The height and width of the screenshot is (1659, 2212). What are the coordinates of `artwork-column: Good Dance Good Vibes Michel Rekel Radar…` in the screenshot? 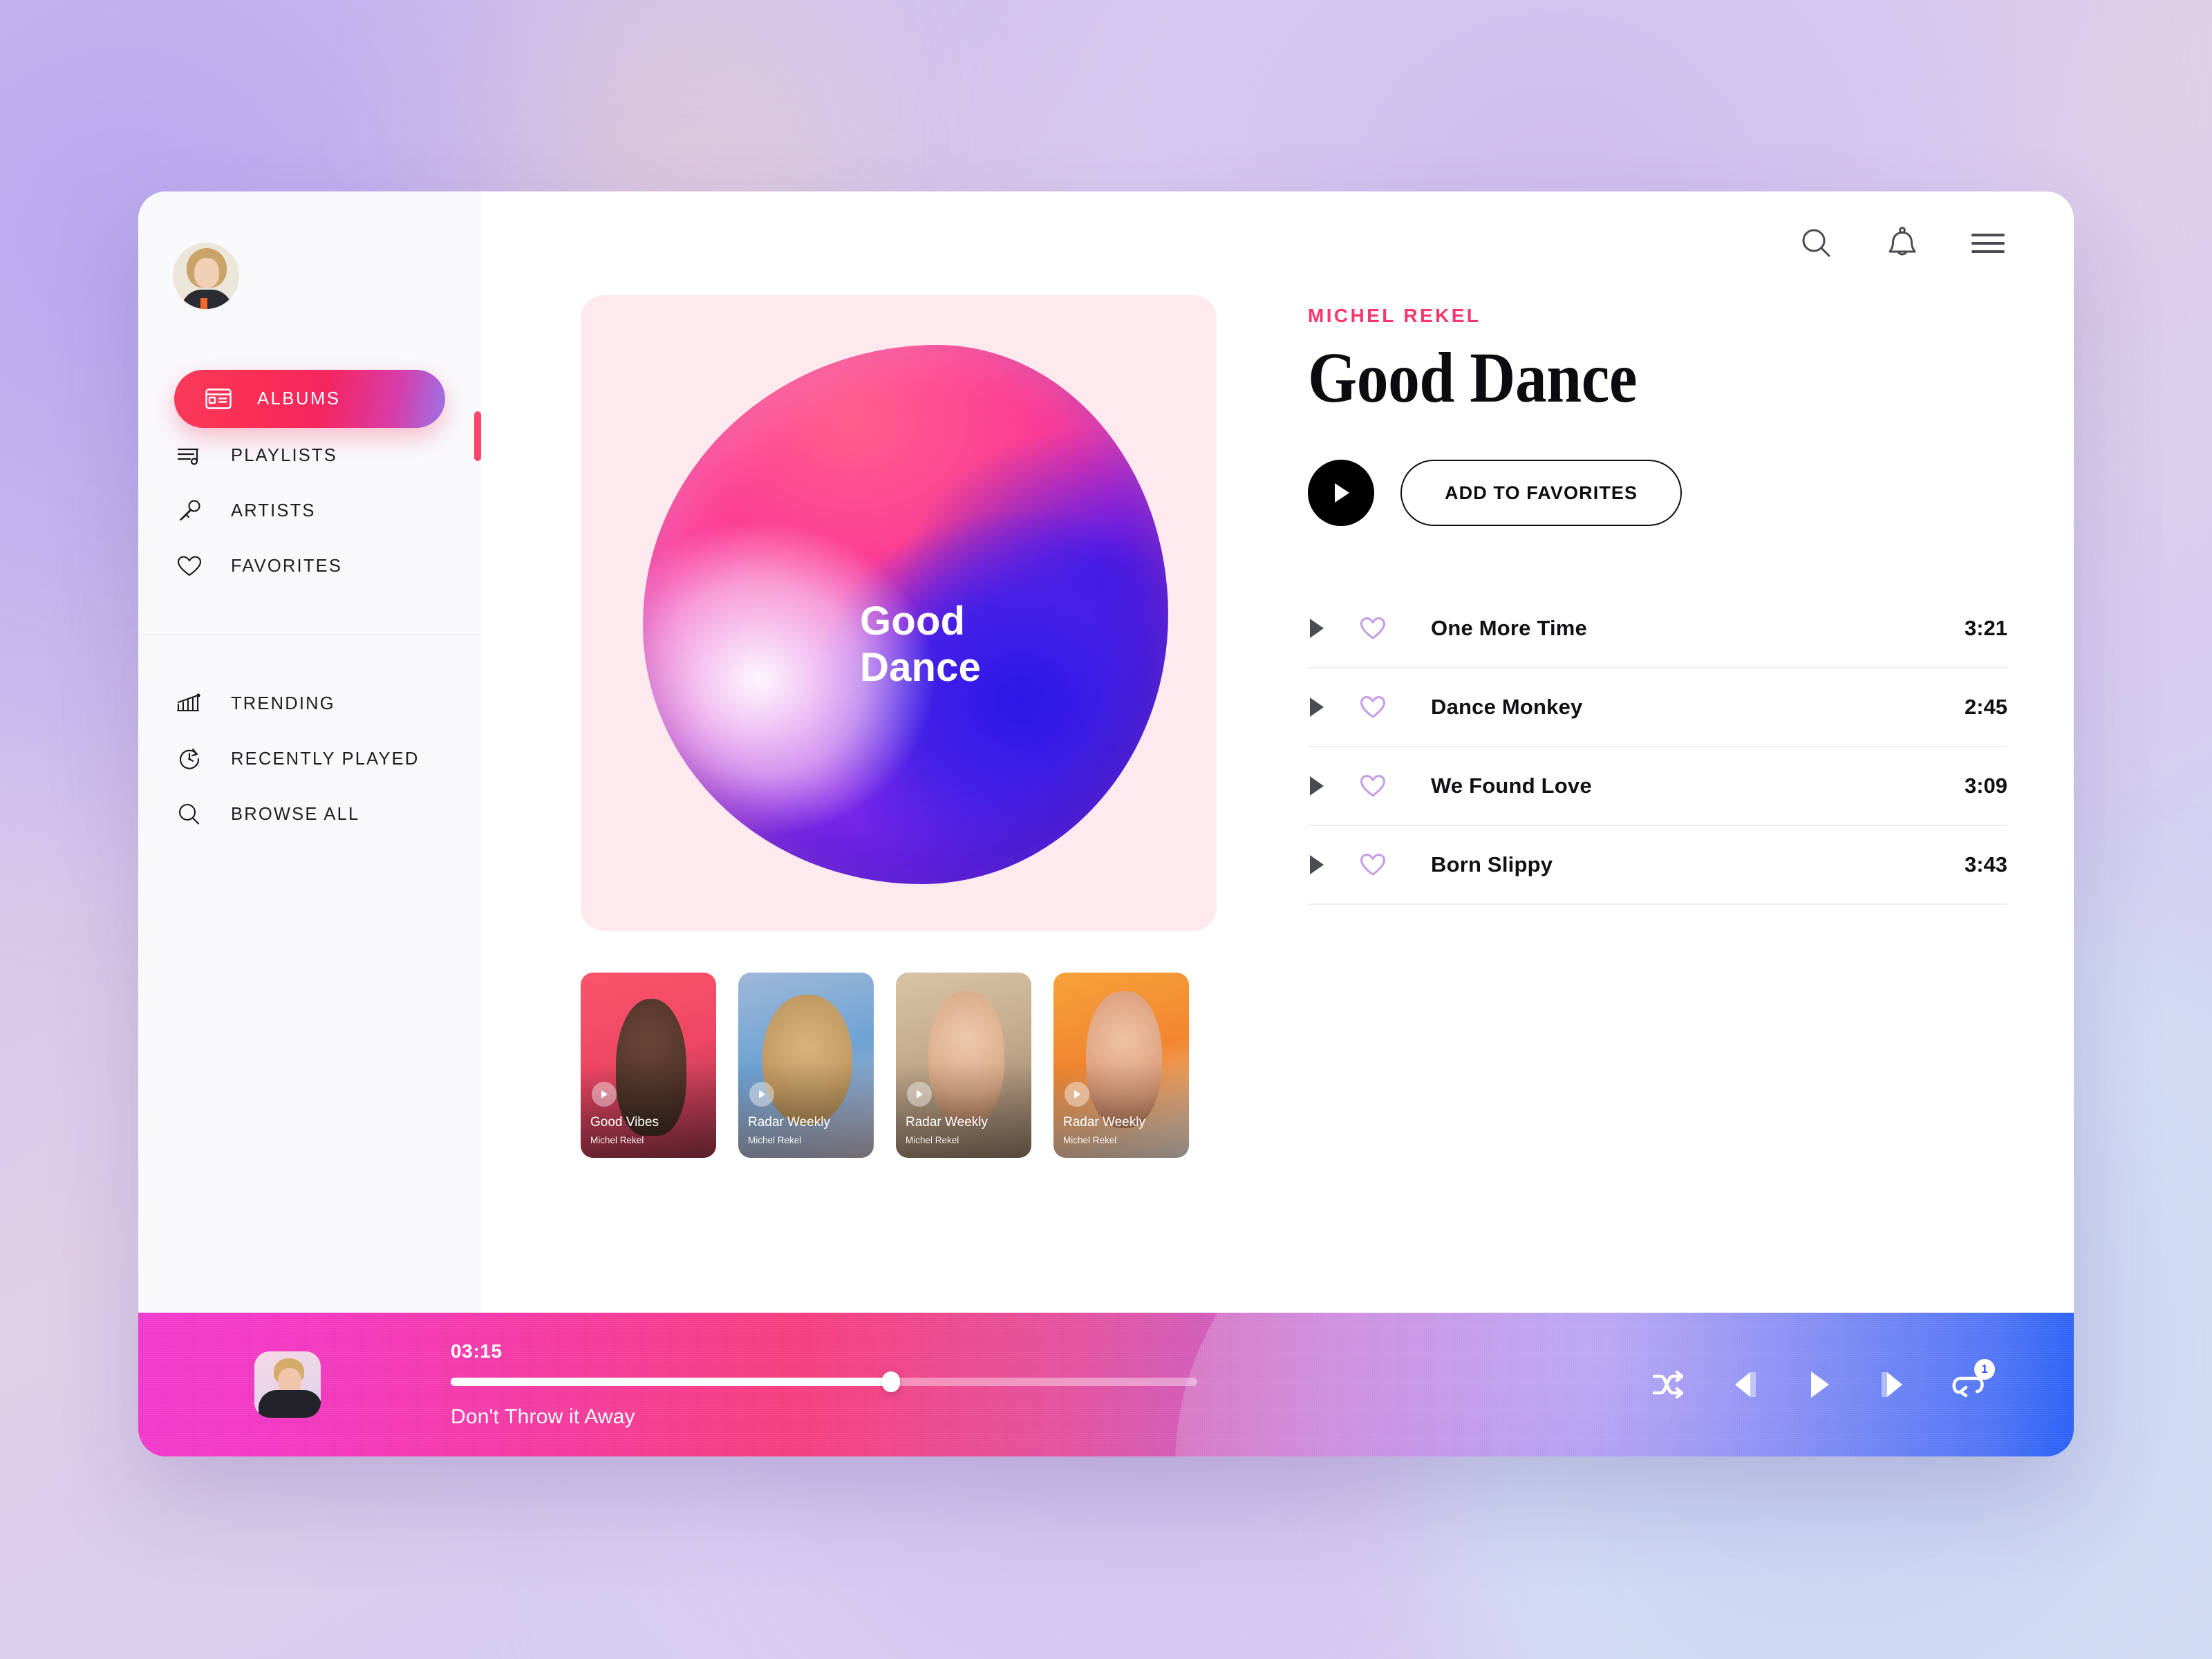 It's located at (899, 726).